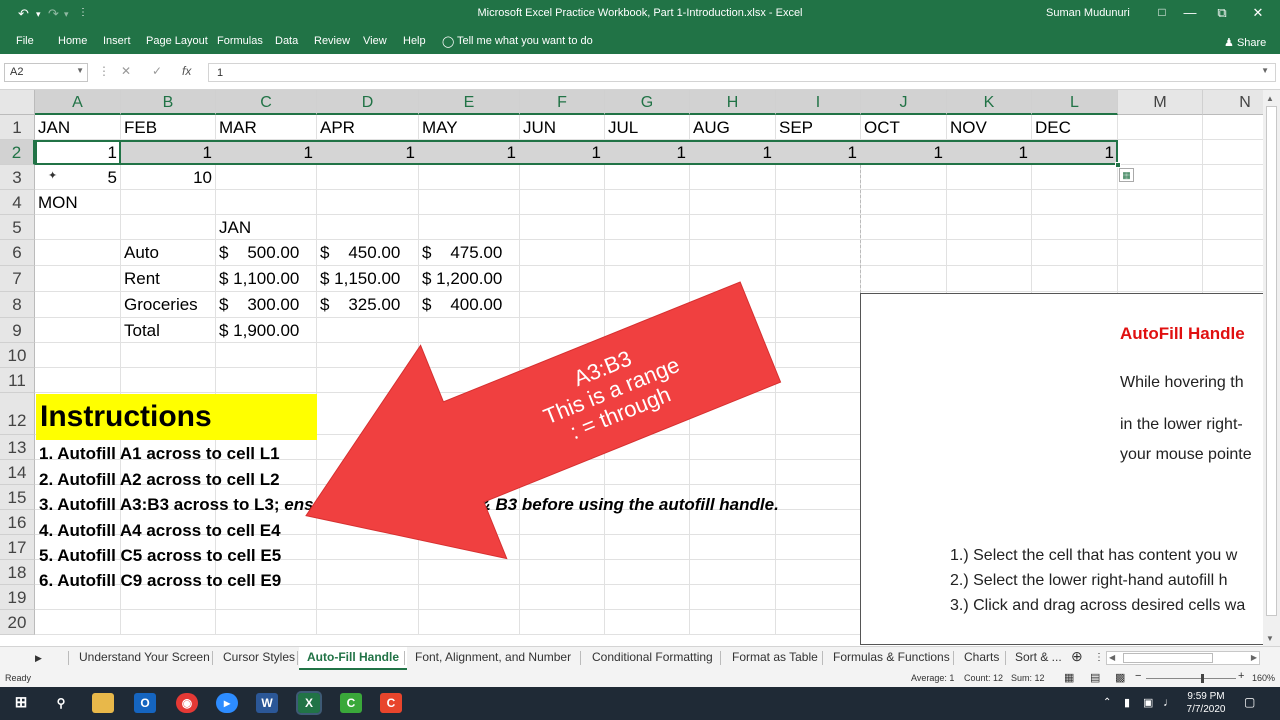 The width and height of the screenshot is (1280, 720). I want to click on row-header-4: 4, so click(17, 202).